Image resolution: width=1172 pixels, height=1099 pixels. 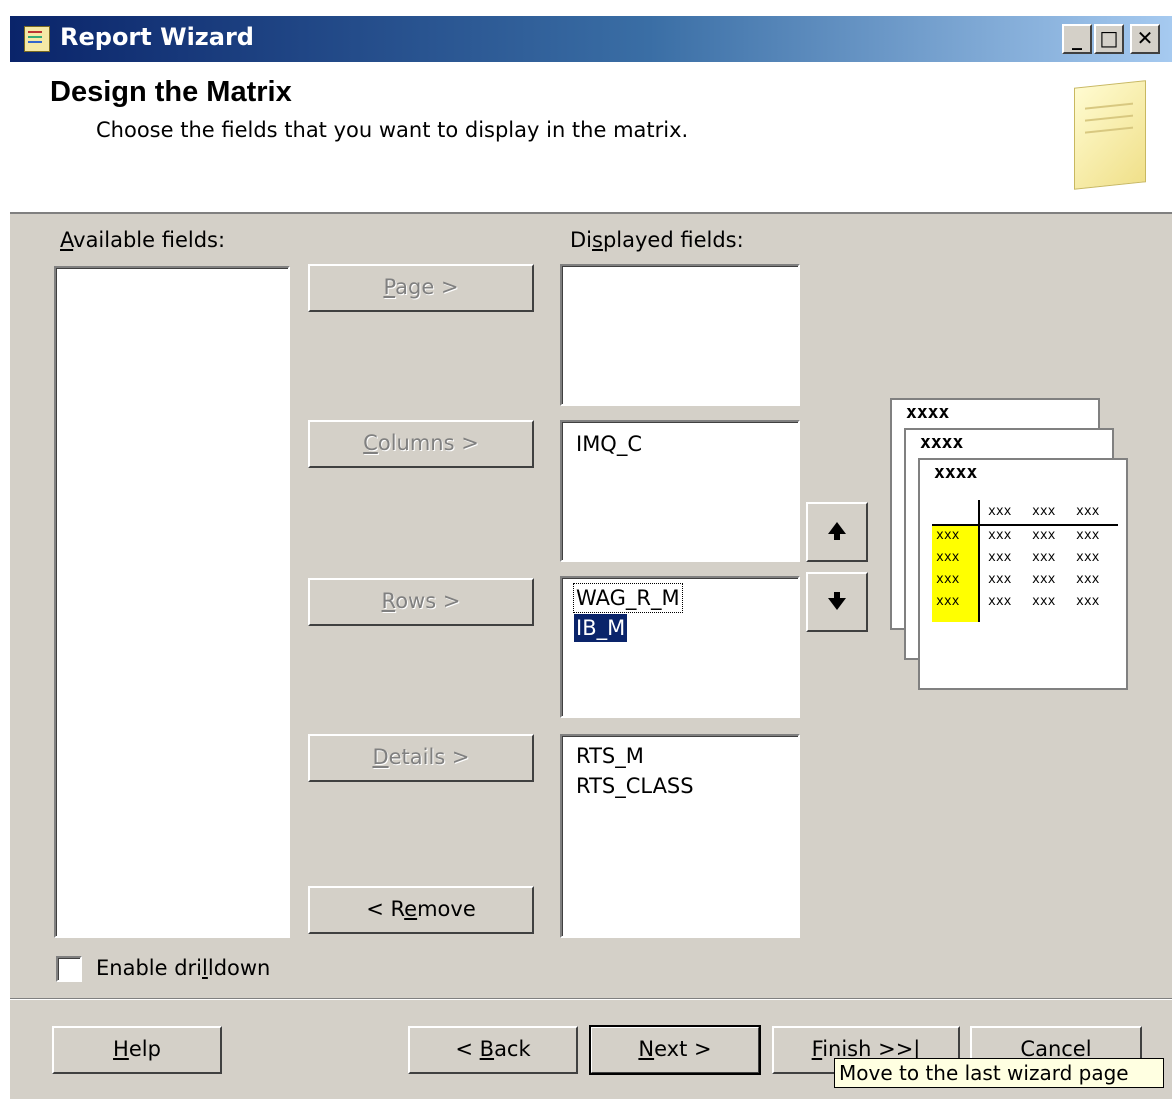 What do you see at coordinates (183, 968) in the screenshot?
I see `enable-drilldown-label: Enable drilldown` at bounding box center [183, 968].